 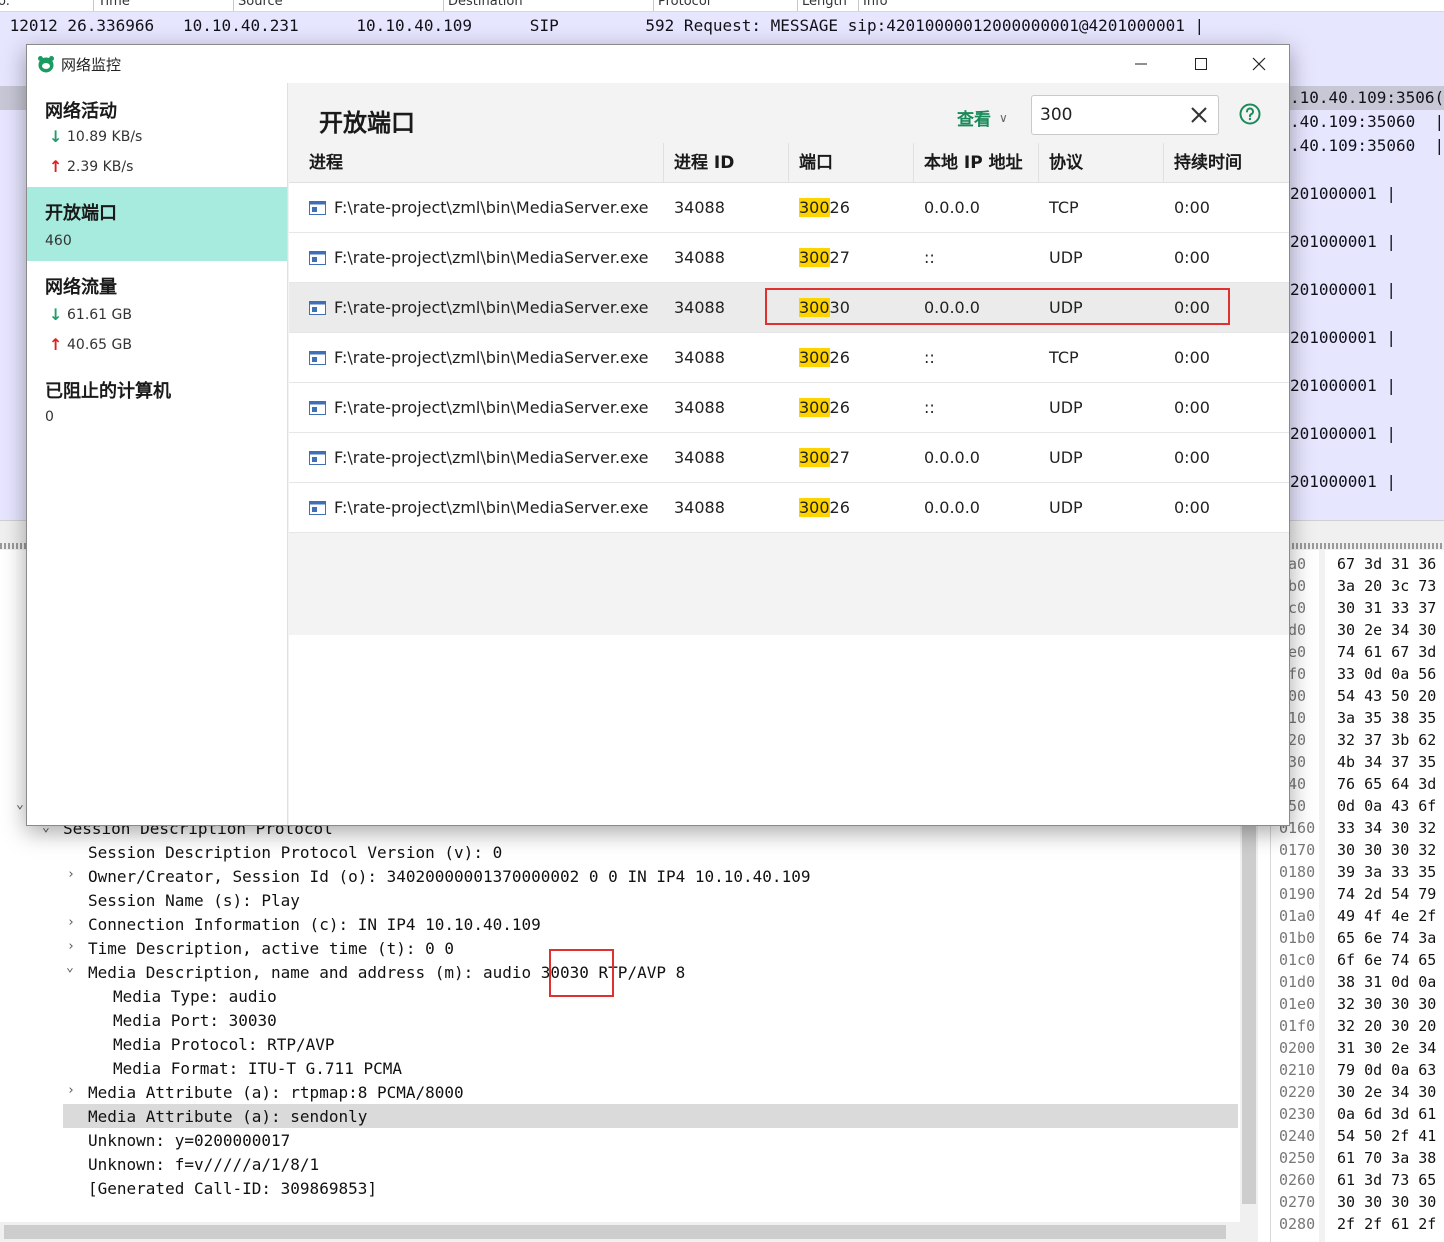 I want to click on tree-line: Media Attribute (a): rtpmap:8 PCMA/8000, so click(x=276, y=1093).